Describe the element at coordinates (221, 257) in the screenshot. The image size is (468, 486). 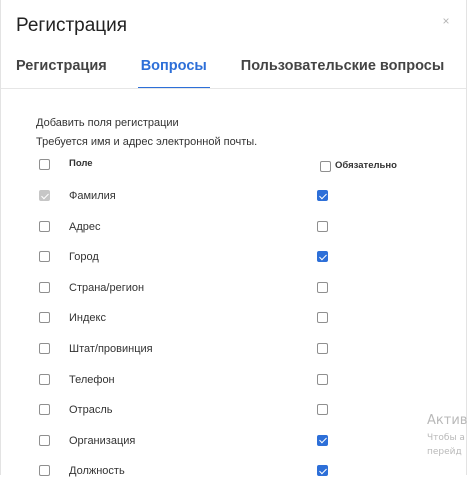
I see `table-row: Город` at that location.